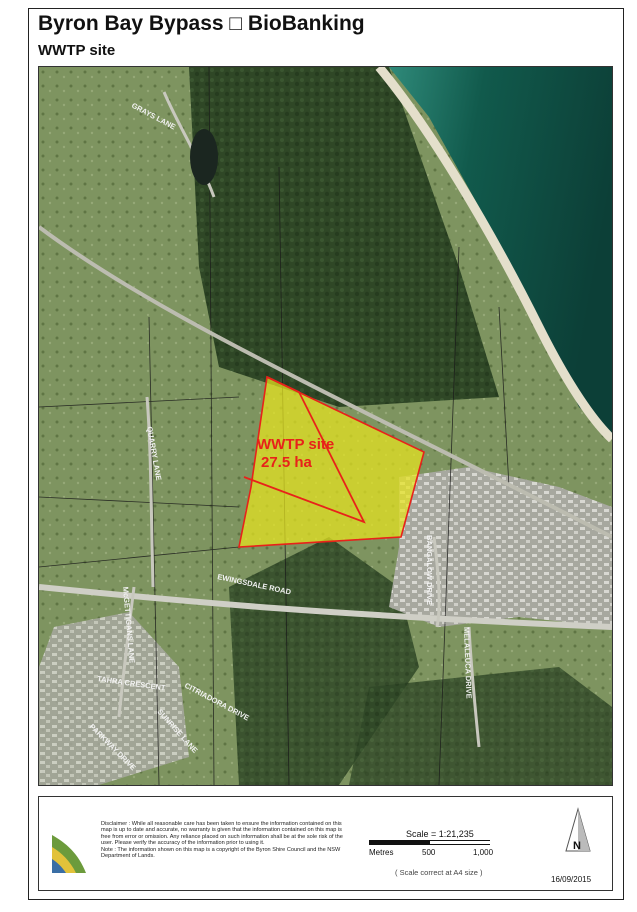  Describe the element at coordinates (439, 872) in the screenshot. I see `scale-note: ( Scale correct at A4 size )` at that location.